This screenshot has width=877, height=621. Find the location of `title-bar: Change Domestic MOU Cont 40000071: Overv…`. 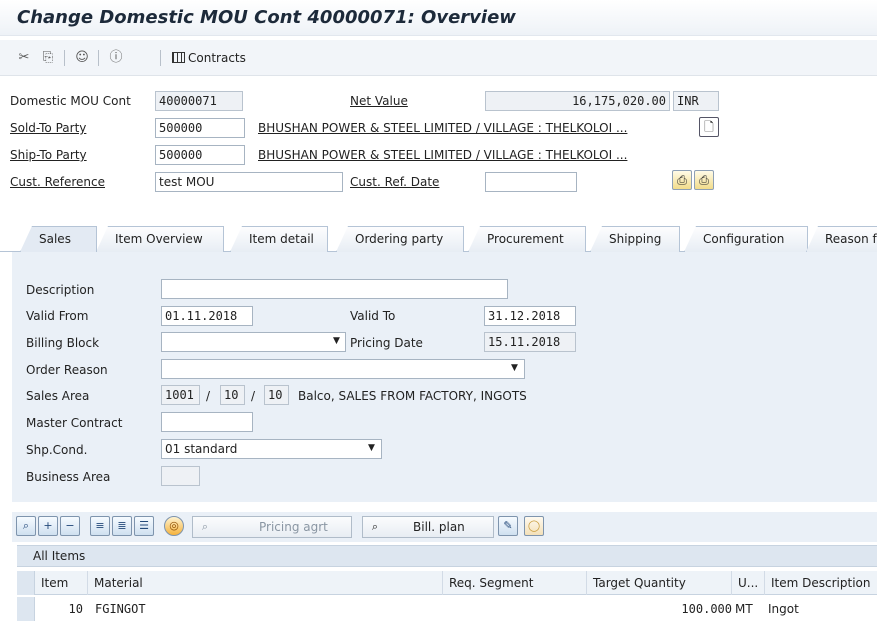

title-bar: Change Domestic MOU Cont 40000071: Overv… is located at coordinates (438, 18).